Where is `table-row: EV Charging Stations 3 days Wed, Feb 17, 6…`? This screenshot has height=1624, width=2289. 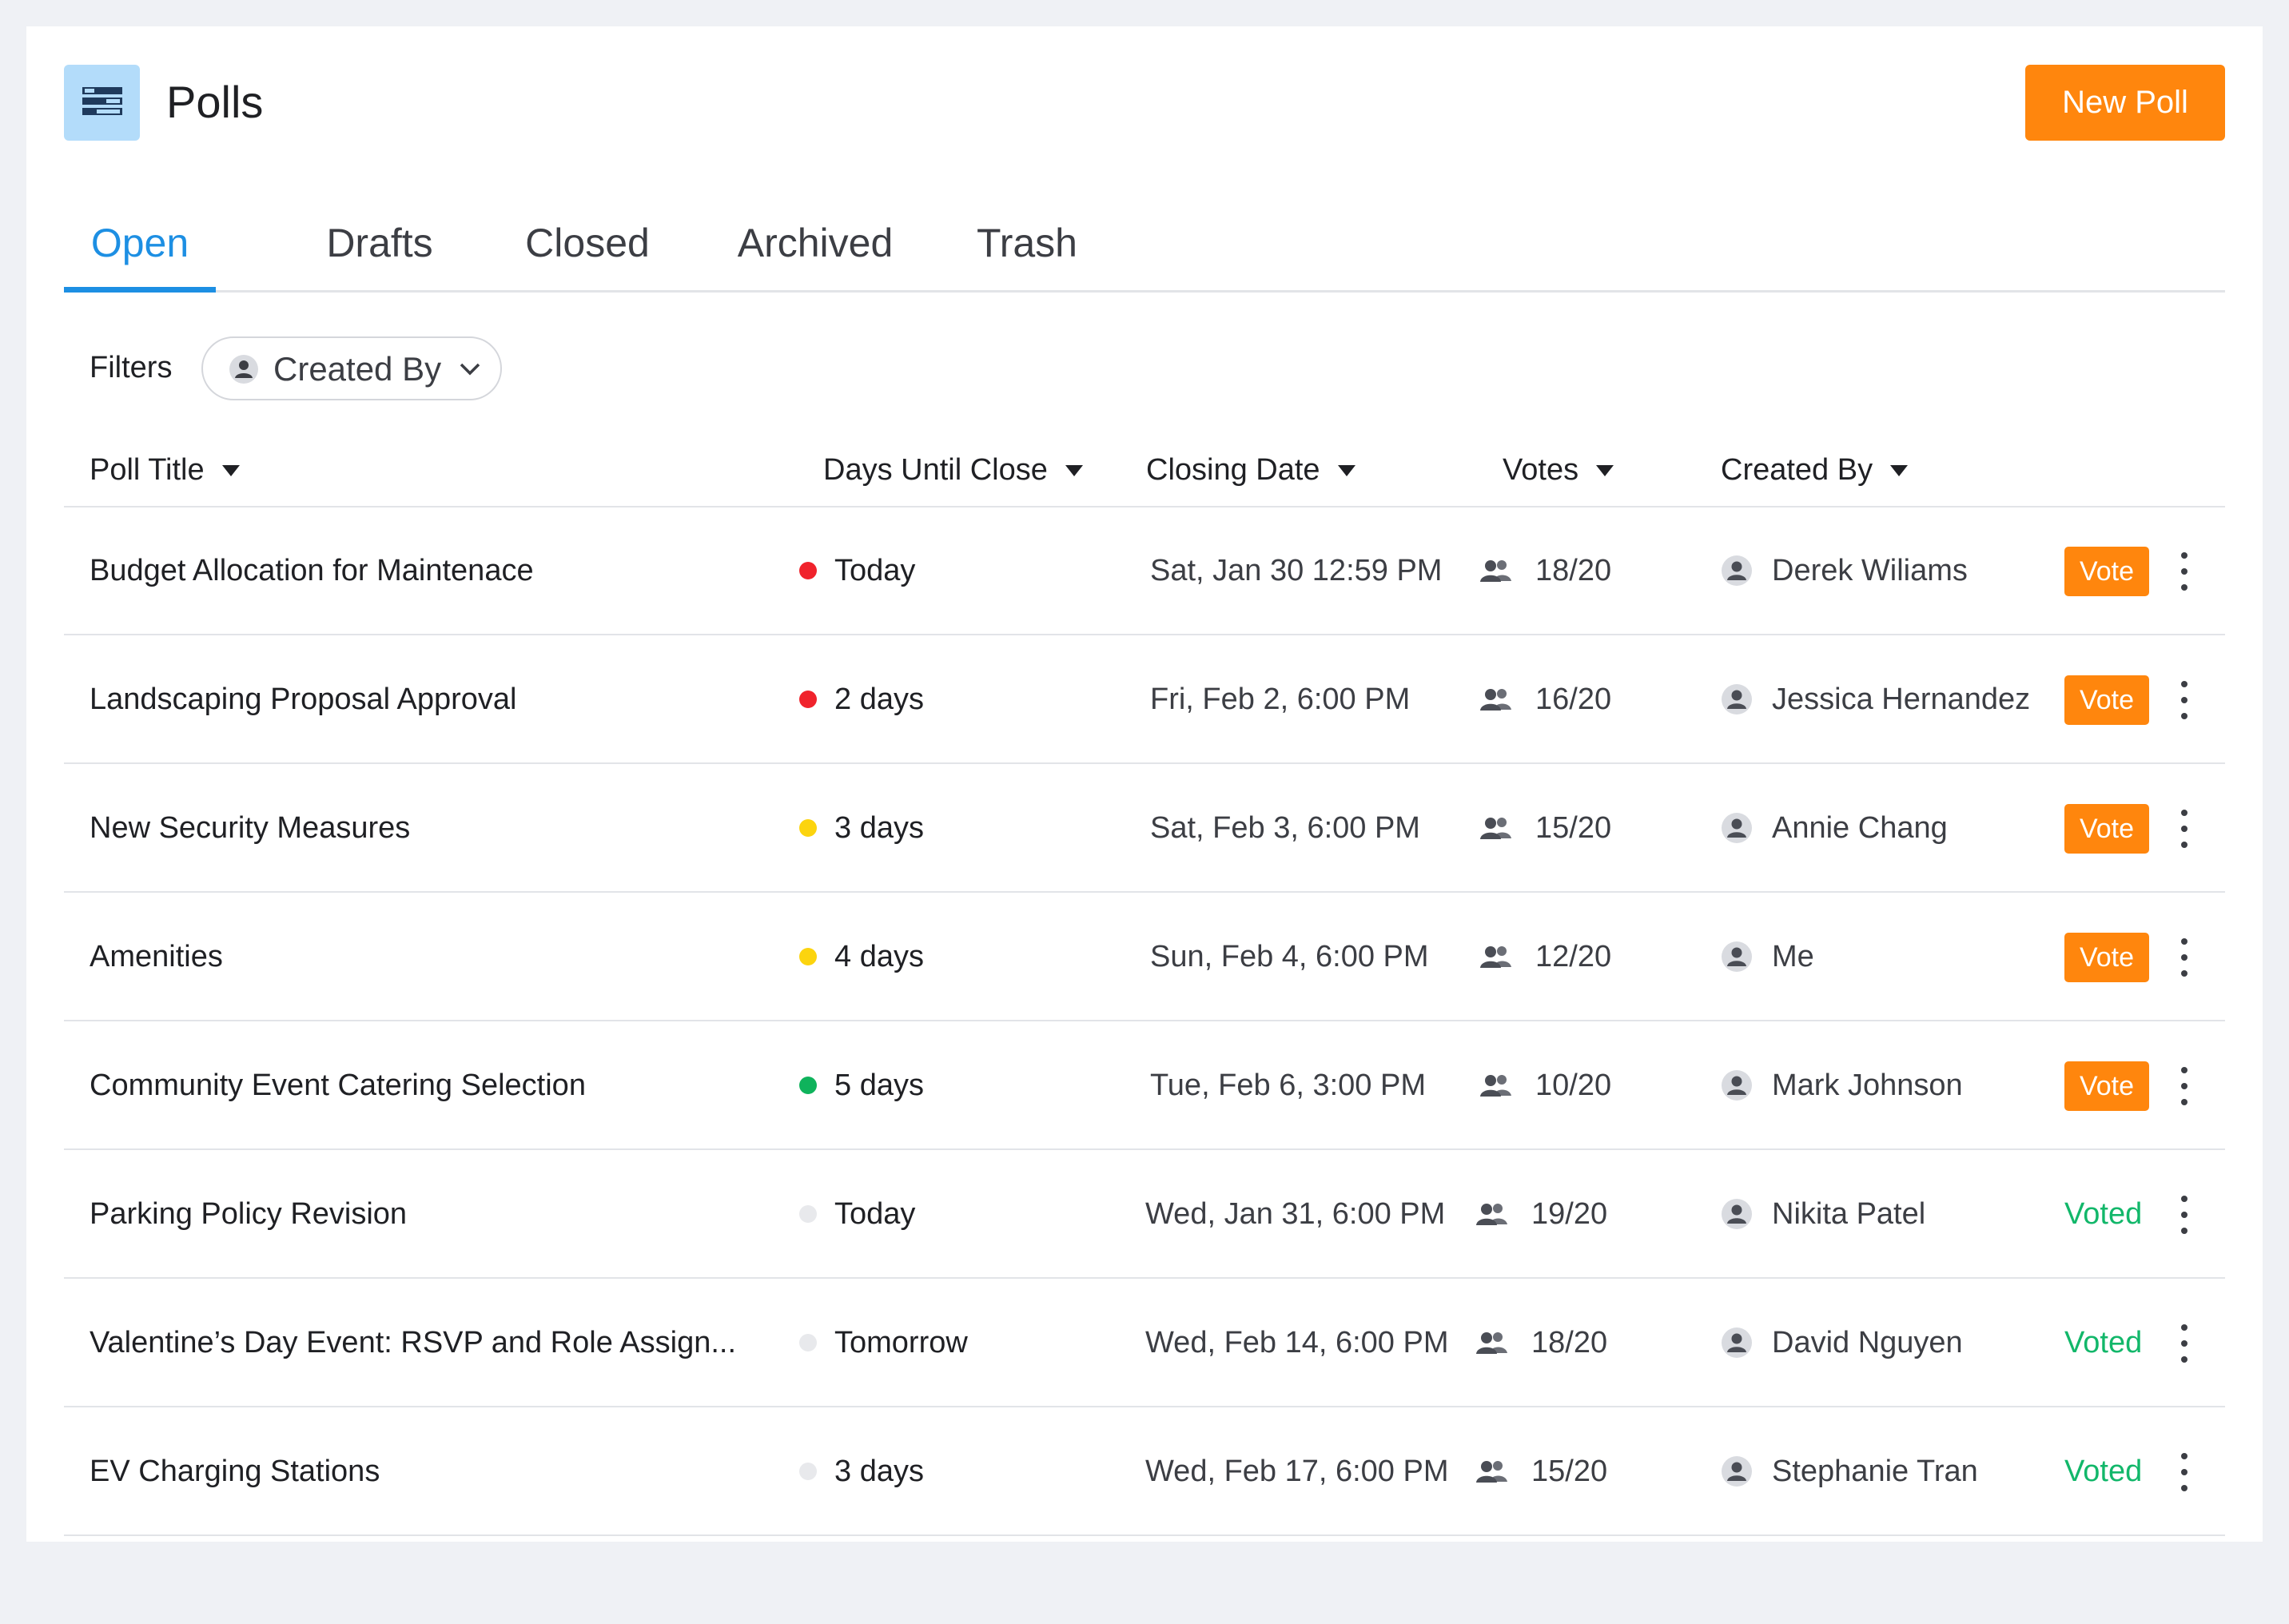
table-row: EV Charging Stations 3 days Wed, Feb 17, 6… is located at coordinates (1144, 1472).